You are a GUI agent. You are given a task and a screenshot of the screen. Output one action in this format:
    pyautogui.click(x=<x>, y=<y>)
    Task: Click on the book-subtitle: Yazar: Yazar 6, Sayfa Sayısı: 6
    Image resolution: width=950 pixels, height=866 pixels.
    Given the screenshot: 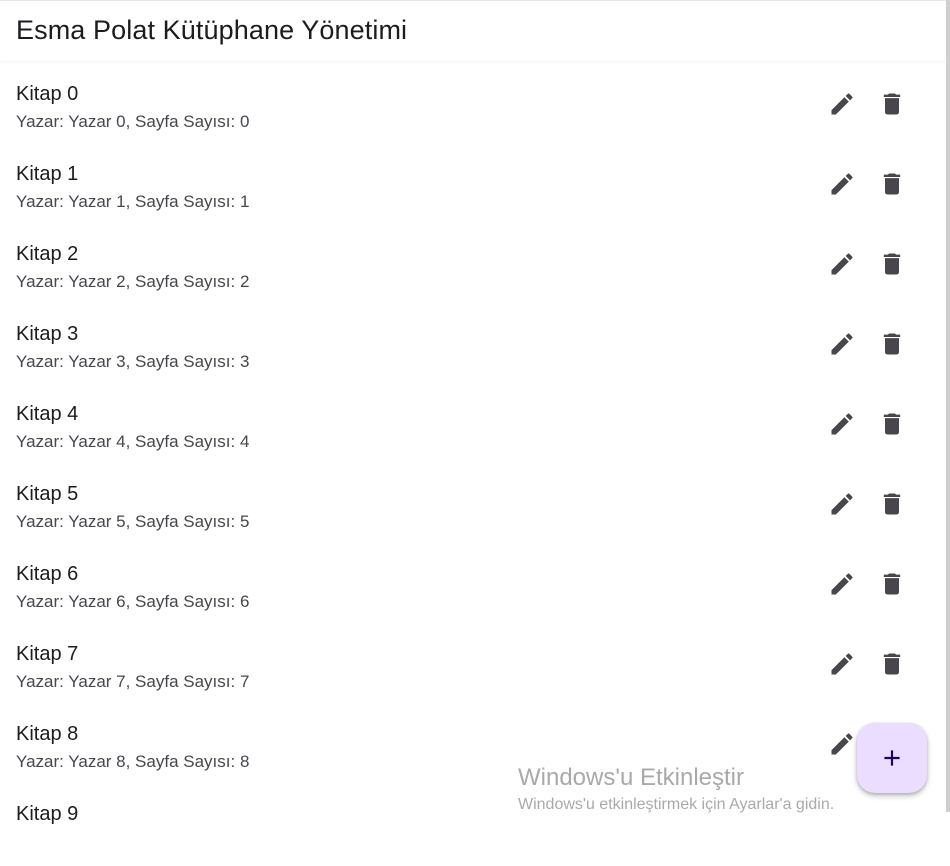 What is the action you would take?
    pyautogui.click(x=133, y=601)
    